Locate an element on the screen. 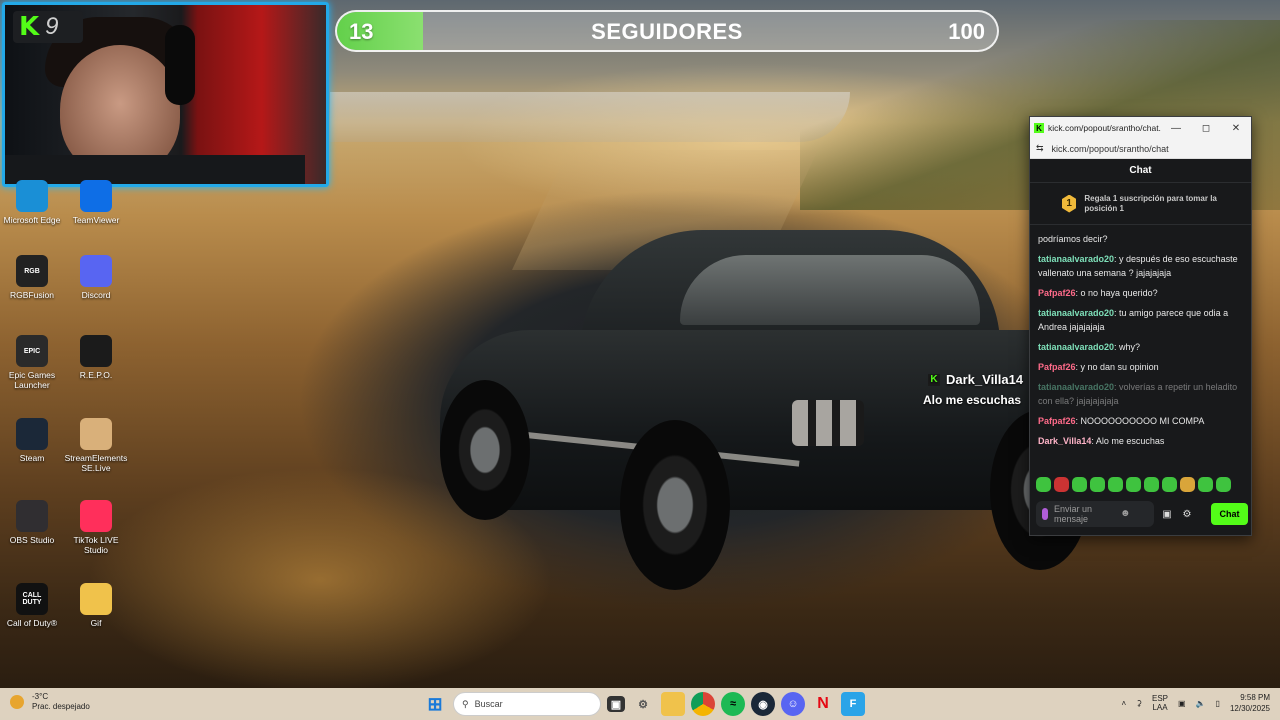 The image size is (1280, 720). streamelements-icon is located at coordinates (96, 434).